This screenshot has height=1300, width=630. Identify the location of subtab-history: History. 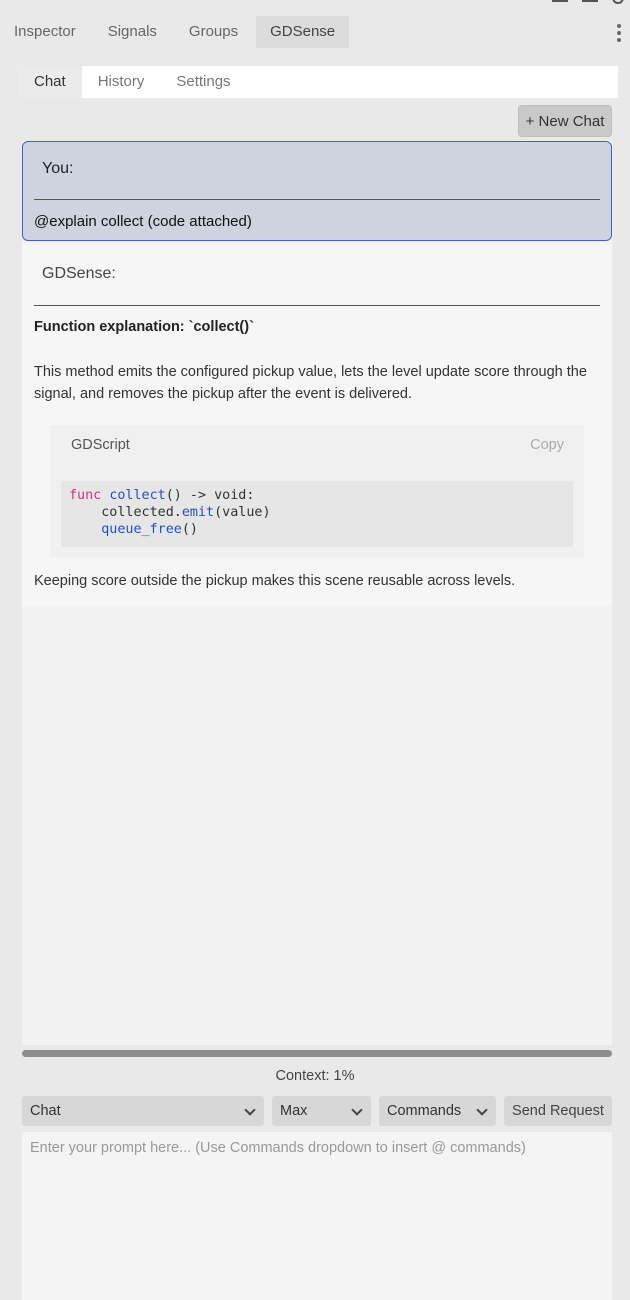
(121, 82).